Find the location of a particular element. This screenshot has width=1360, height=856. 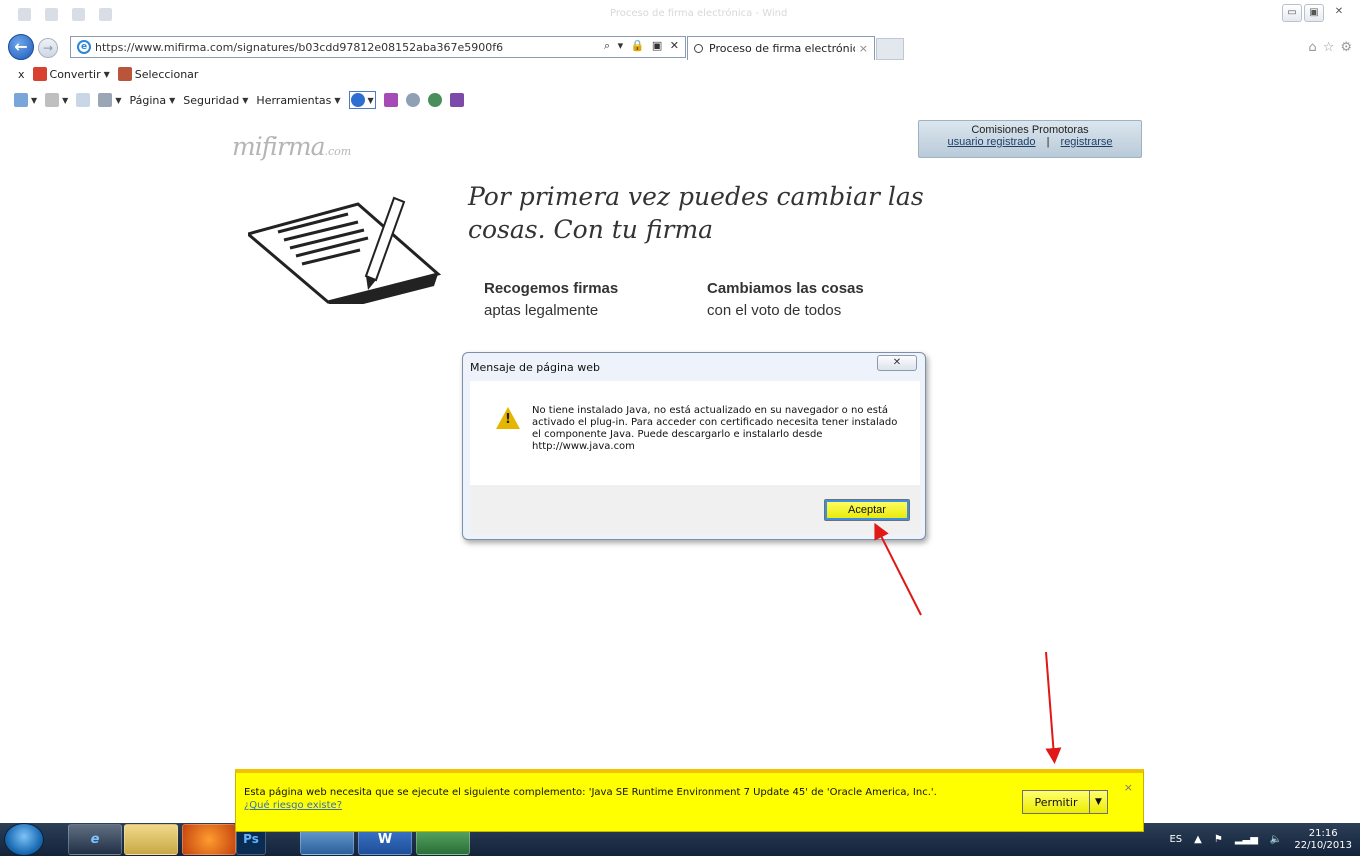

settings-icon is located at coordinates (412, 100).